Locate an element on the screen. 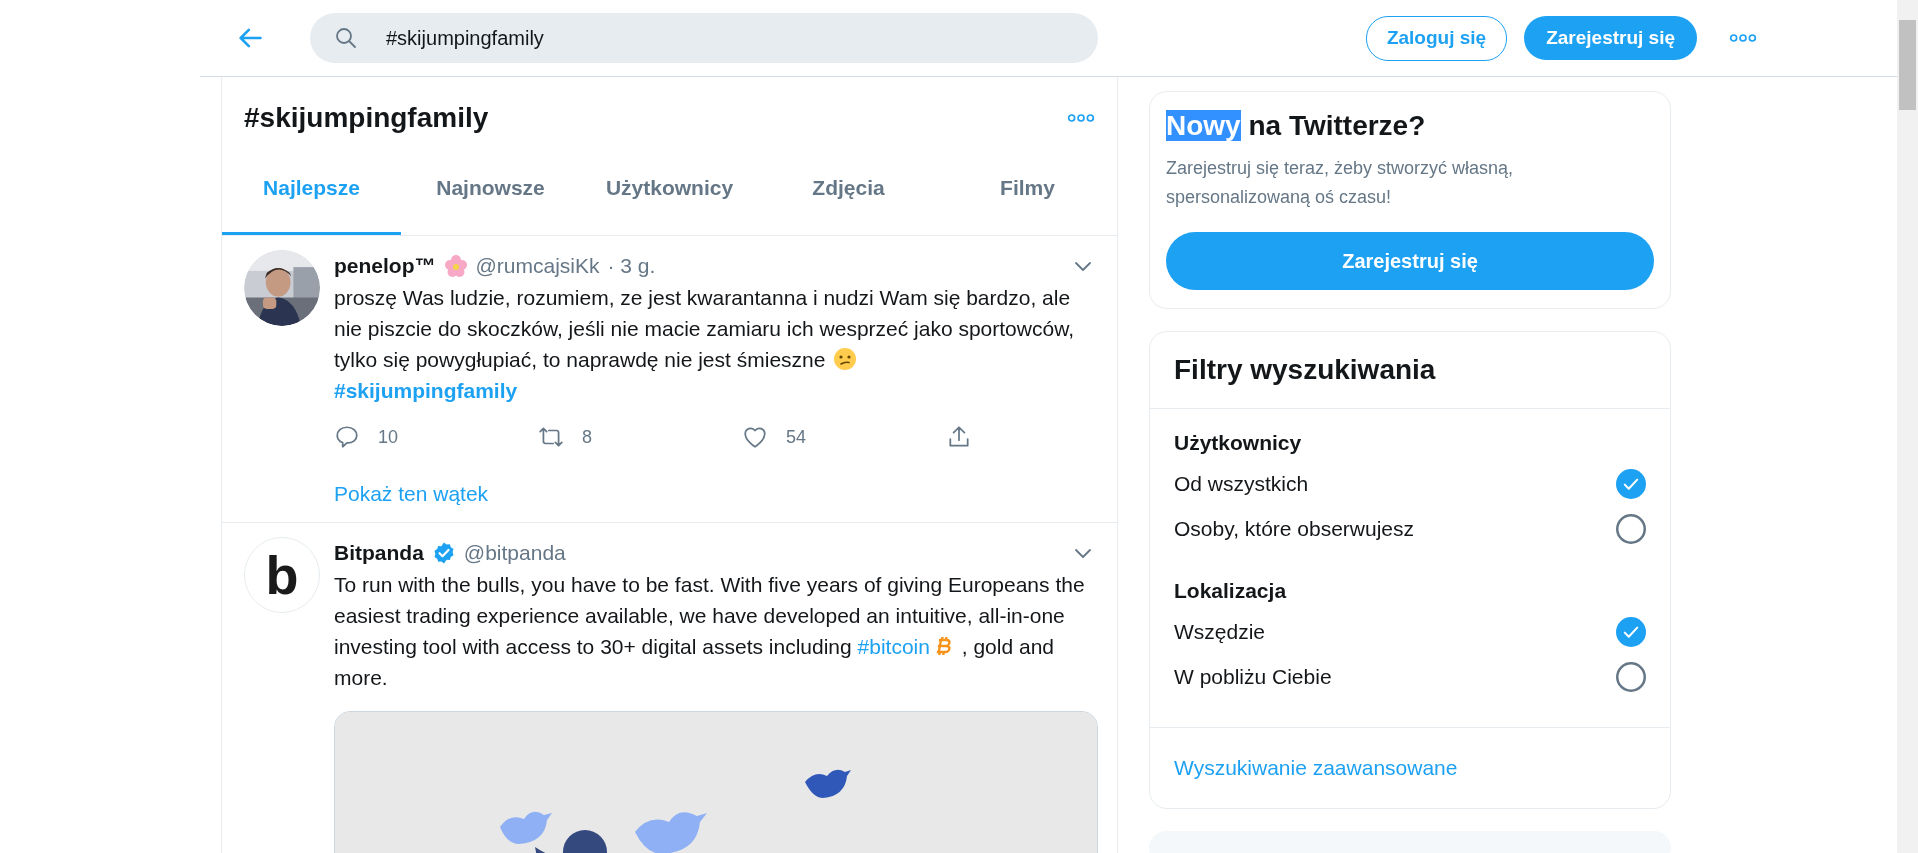  tab: Najlepsze is located at coordinates (311, 186).